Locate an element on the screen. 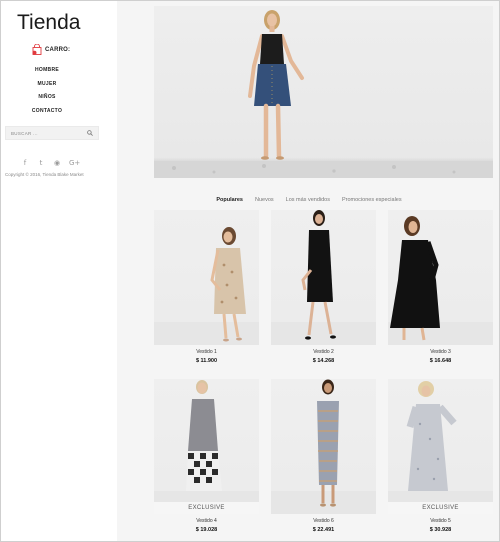  product-name: Vestido 5 is located at coordinates (440, 521).